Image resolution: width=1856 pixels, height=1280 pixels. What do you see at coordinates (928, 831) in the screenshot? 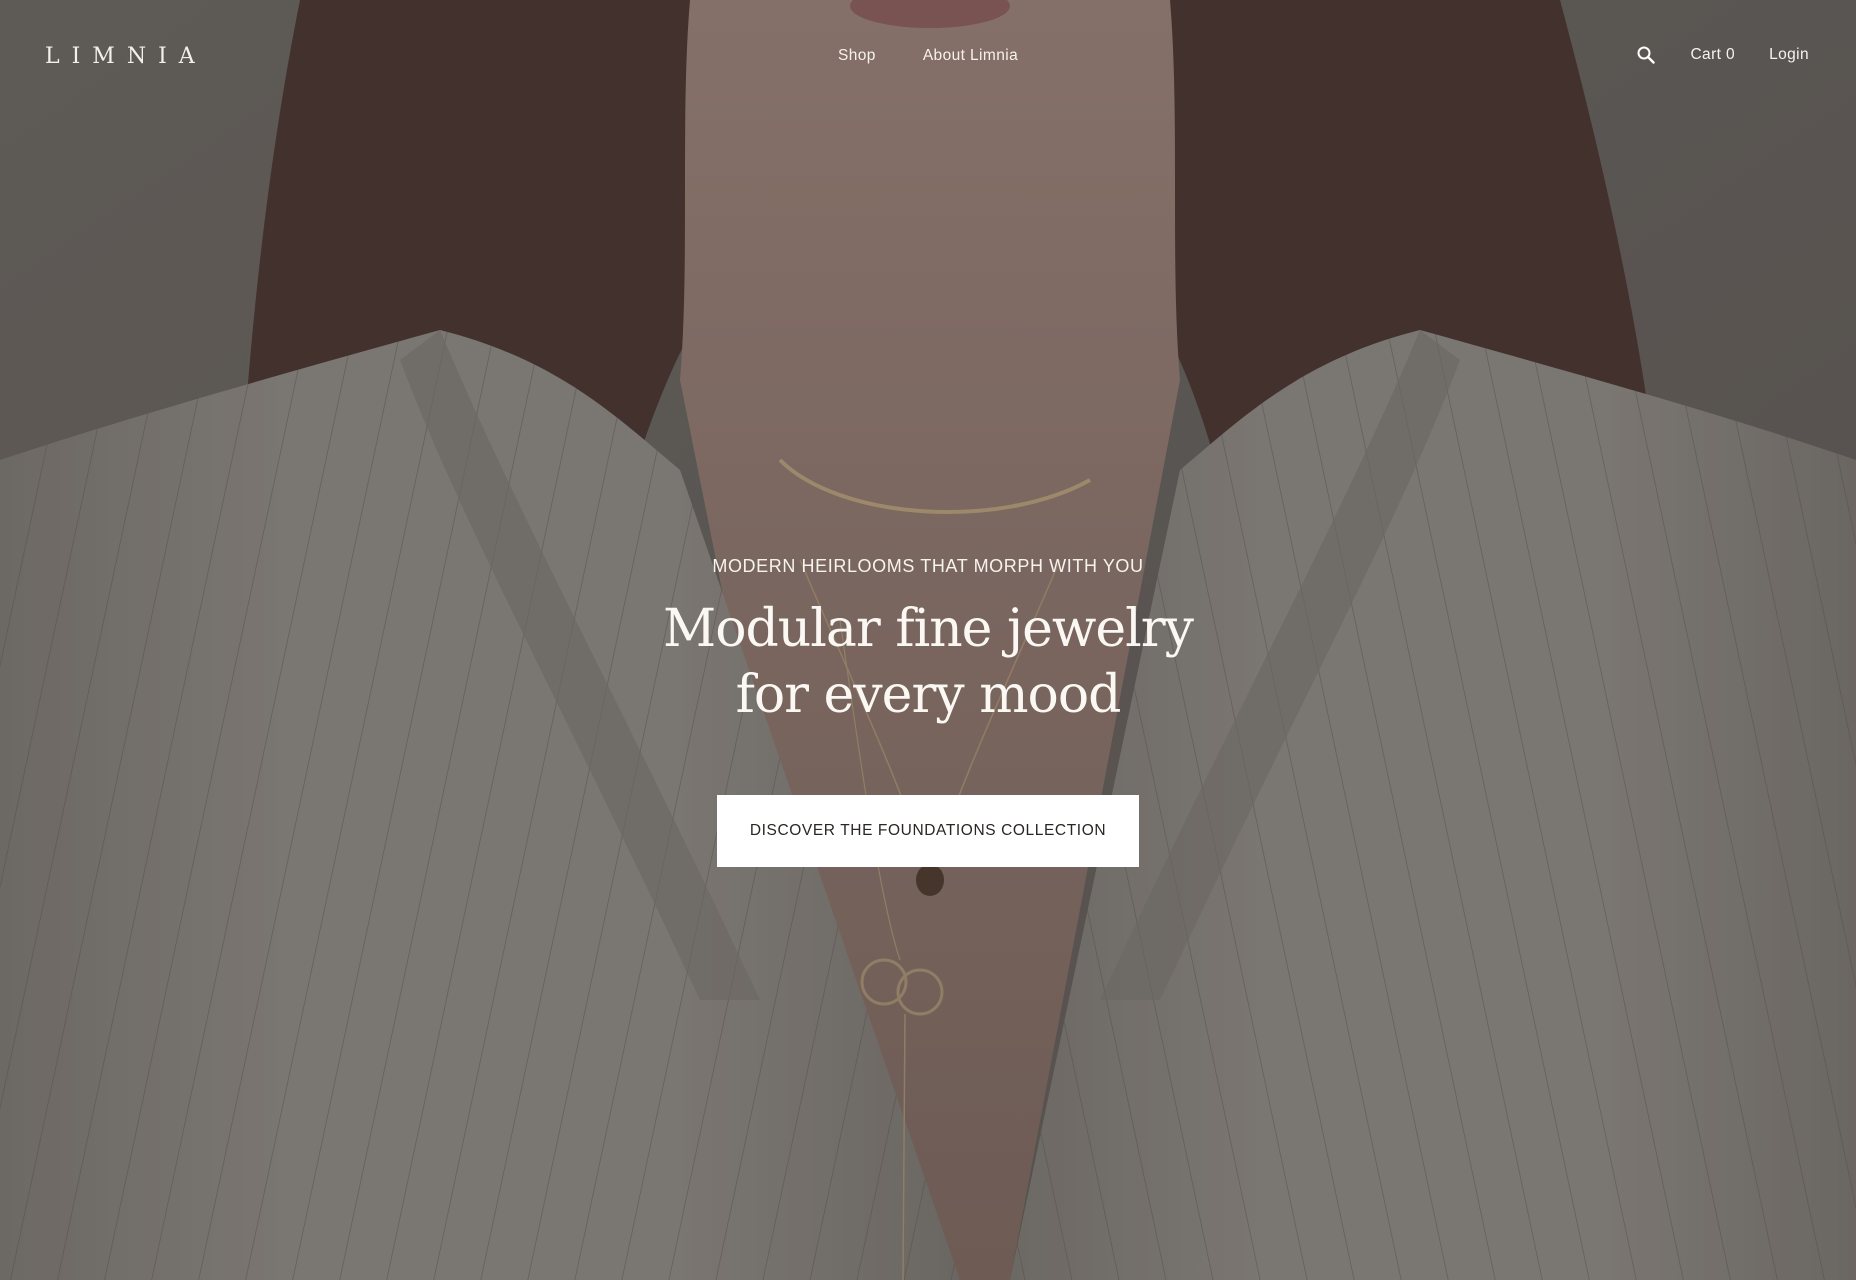
I see `discover-collection-button: DISCOVER THE FOUNDATIONS COLLECTION` at bounding box center [928, 831].